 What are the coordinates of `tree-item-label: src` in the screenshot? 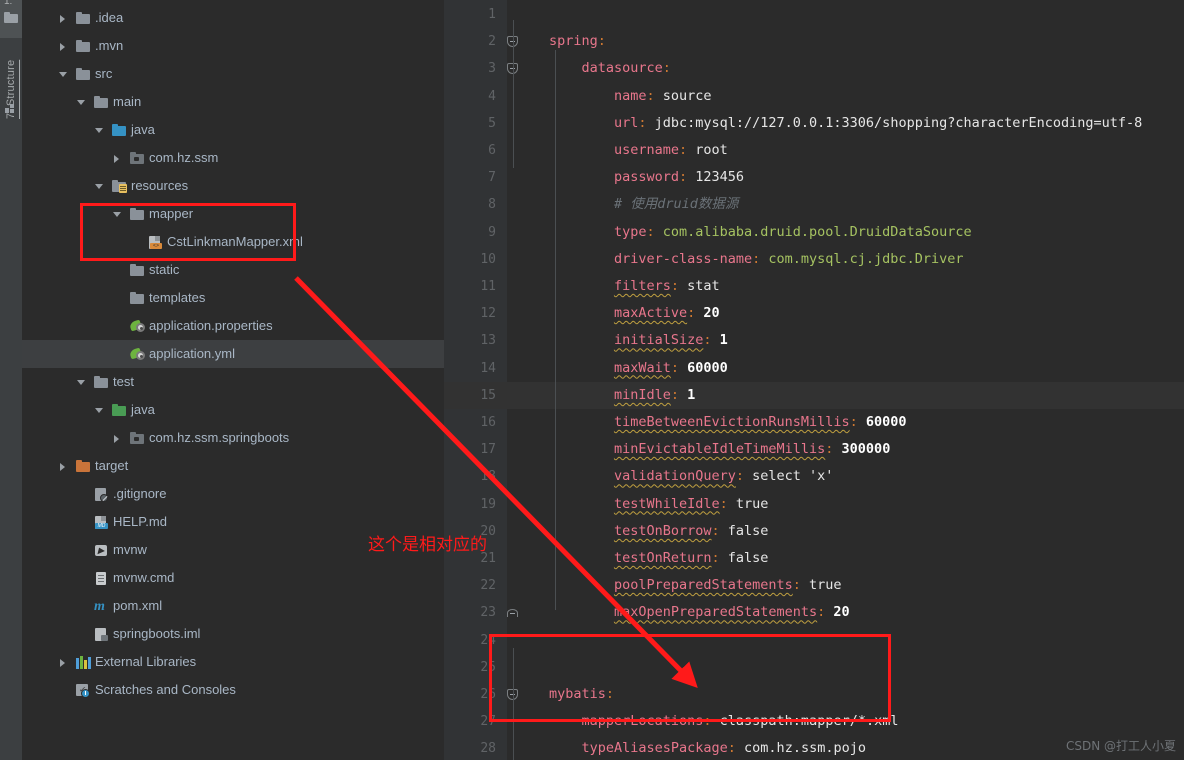 It's located at (104, 73).